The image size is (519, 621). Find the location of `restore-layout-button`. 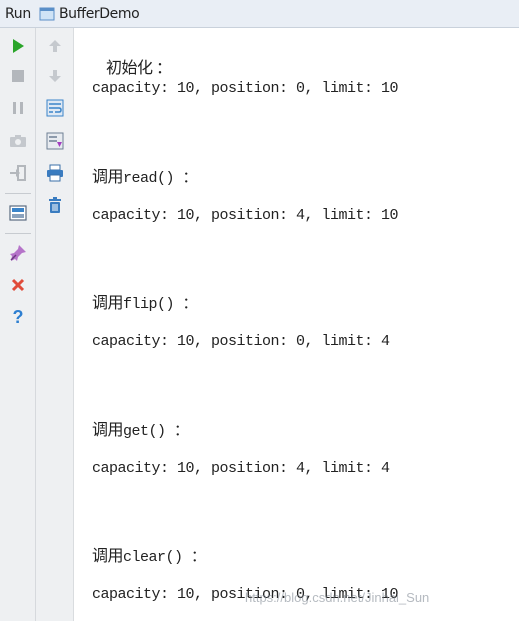

restore-layout-button is located at coordinates (18, 173).